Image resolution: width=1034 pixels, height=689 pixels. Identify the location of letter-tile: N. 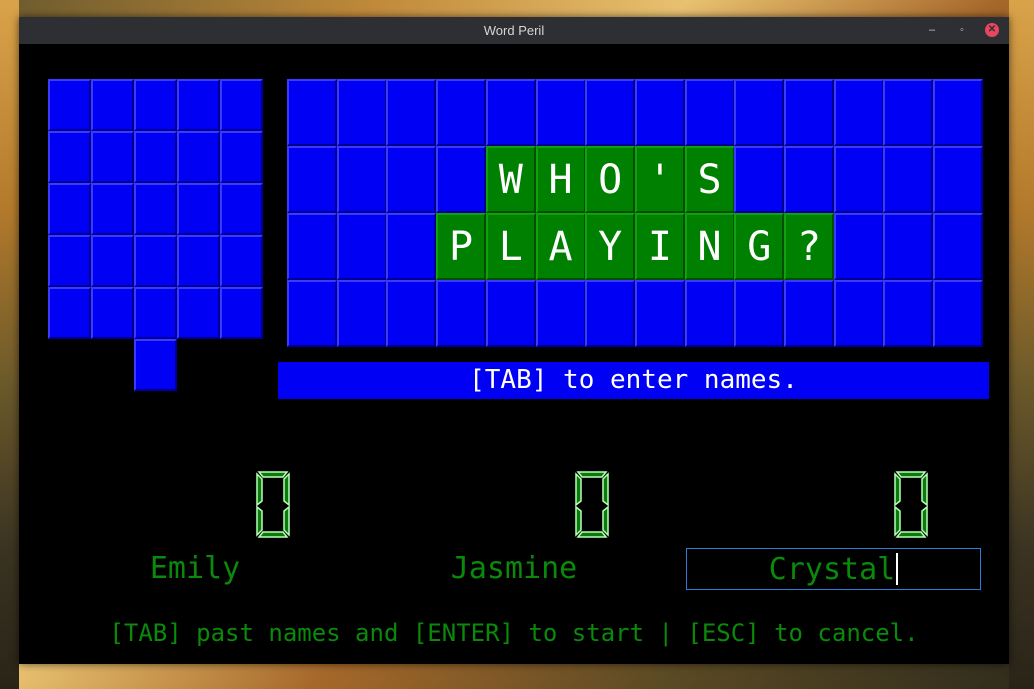
(709, 246).